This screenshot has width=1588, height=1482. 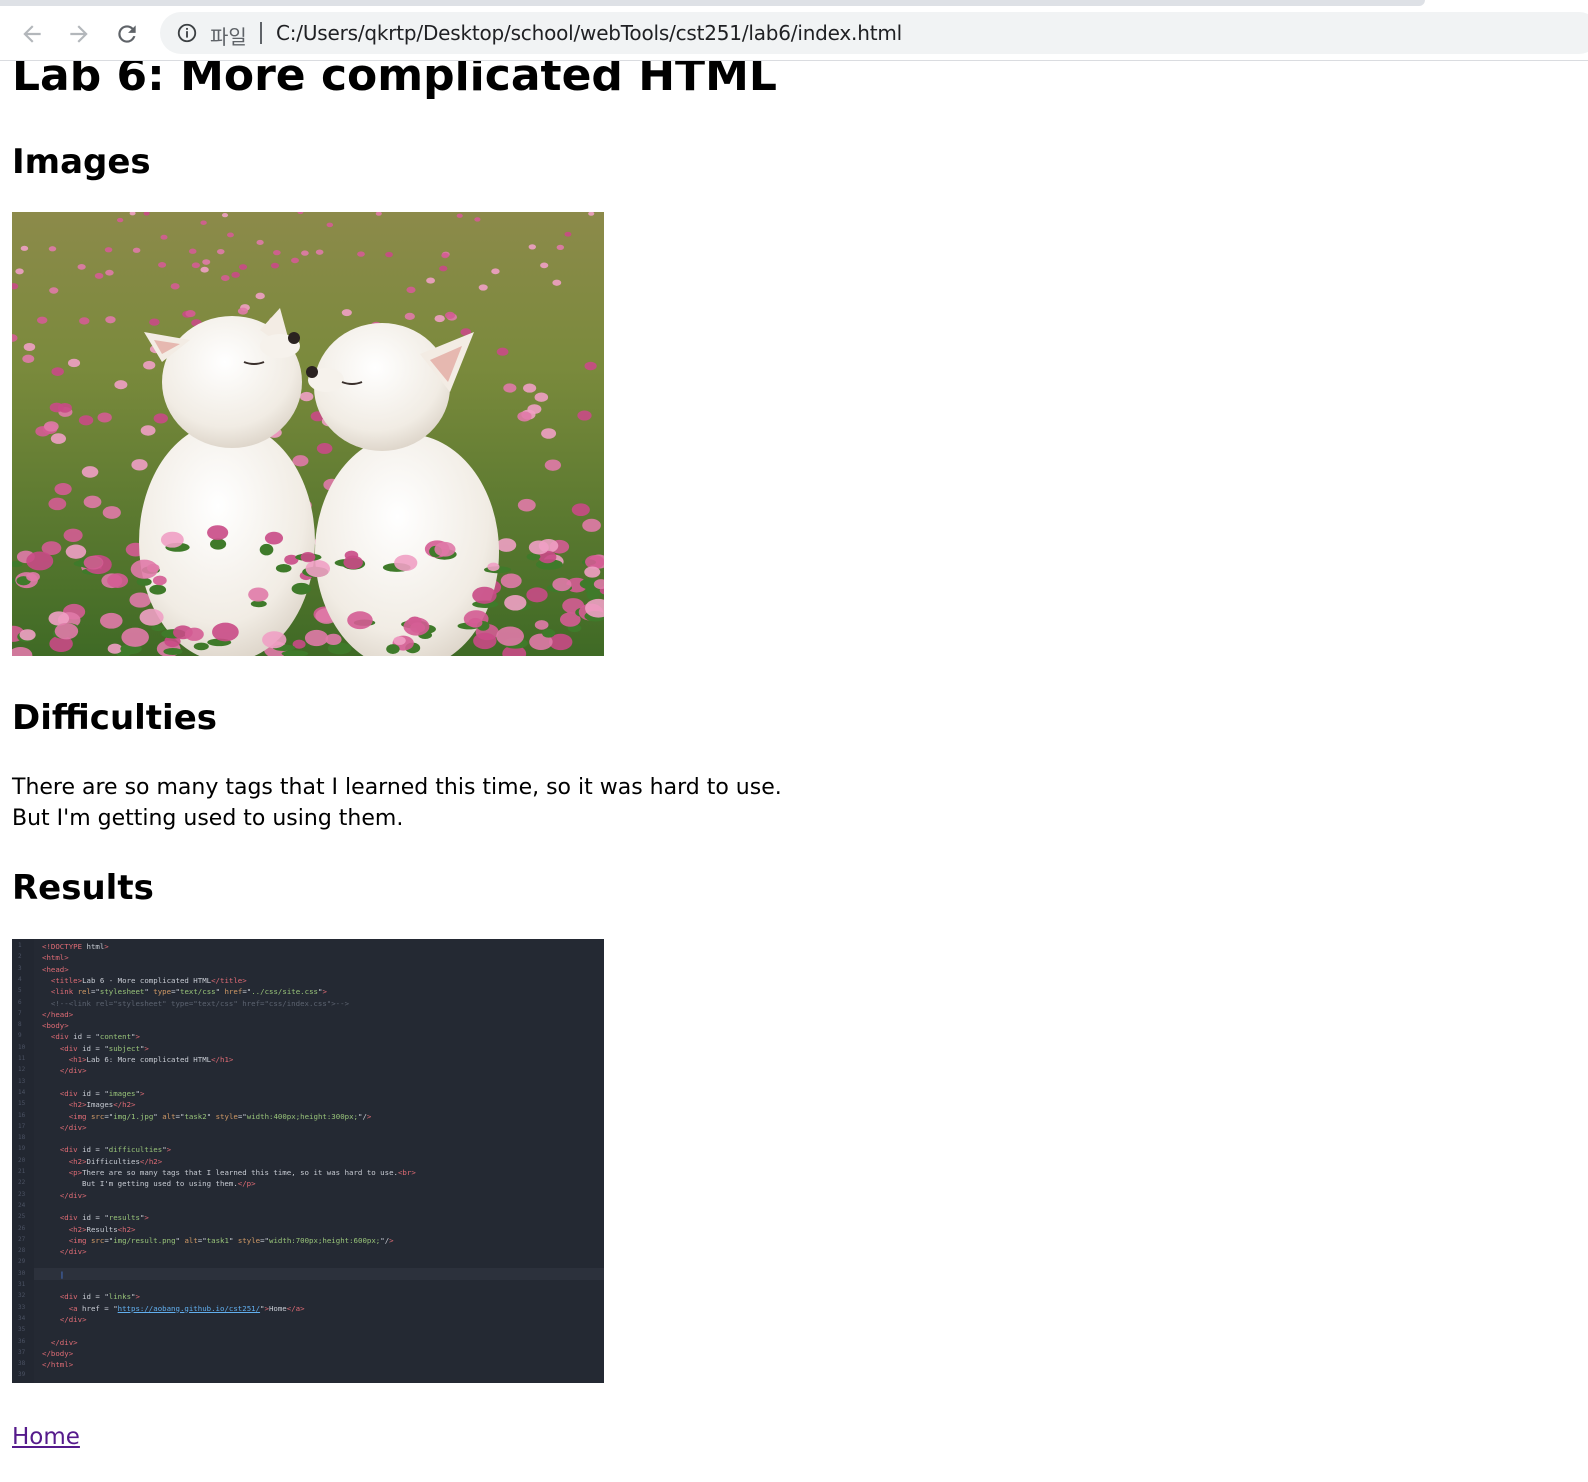 What do you see at coordinates (22, 1092) in the screenshot?
I see `code-line-number: 14` at bounding box center [22, 1092].